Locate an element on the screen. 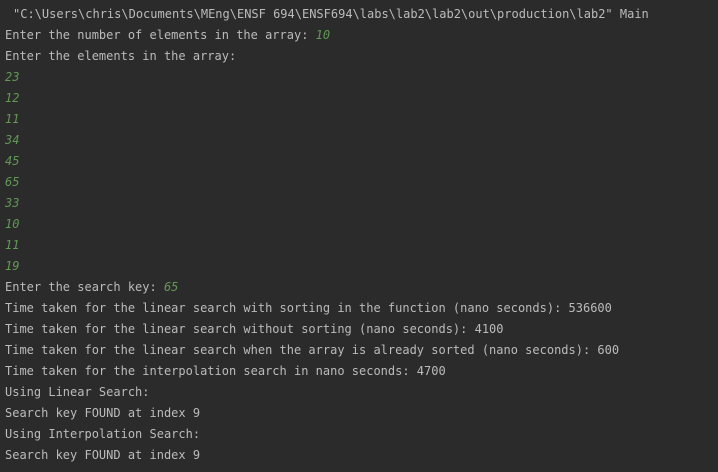  input-element: 10 is located at coordinates (12, 224).